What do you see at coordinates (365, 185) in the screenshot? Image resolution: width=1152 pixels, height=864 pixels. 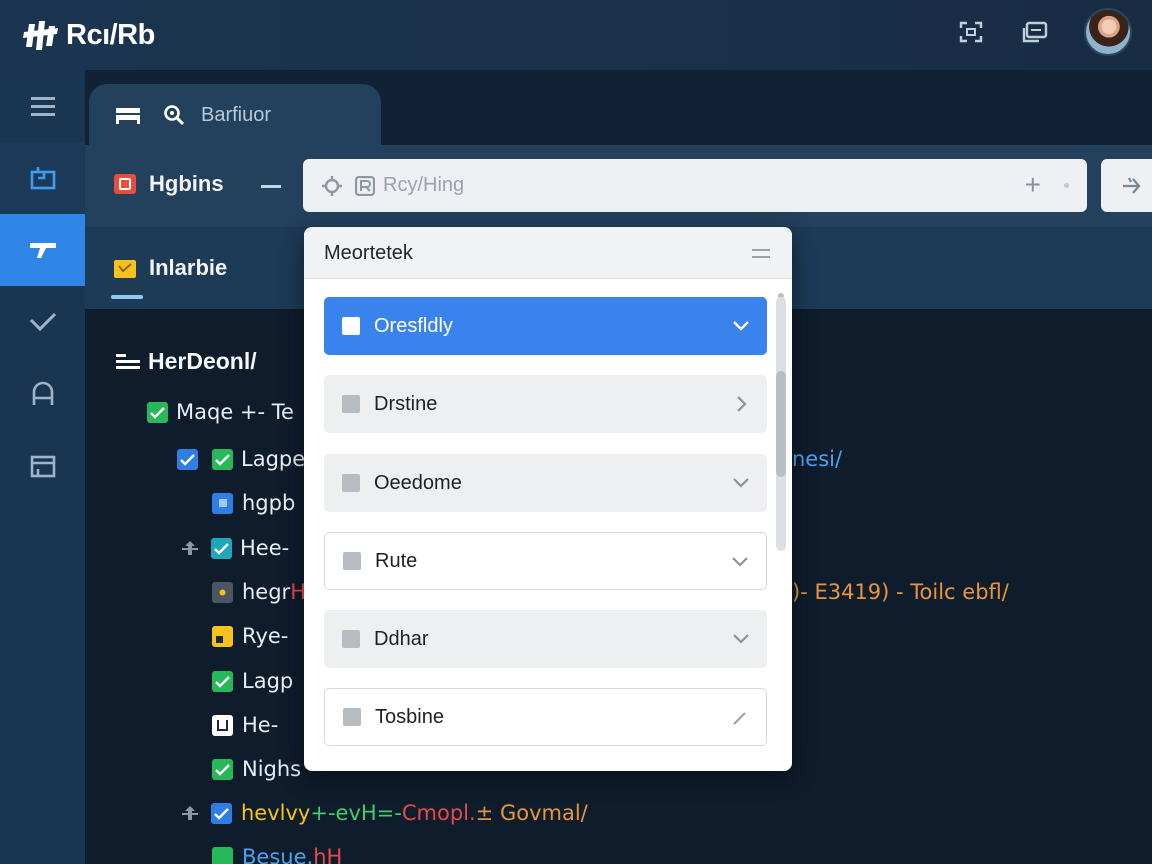 I see `record-icon` at bounding box center [365, 185].